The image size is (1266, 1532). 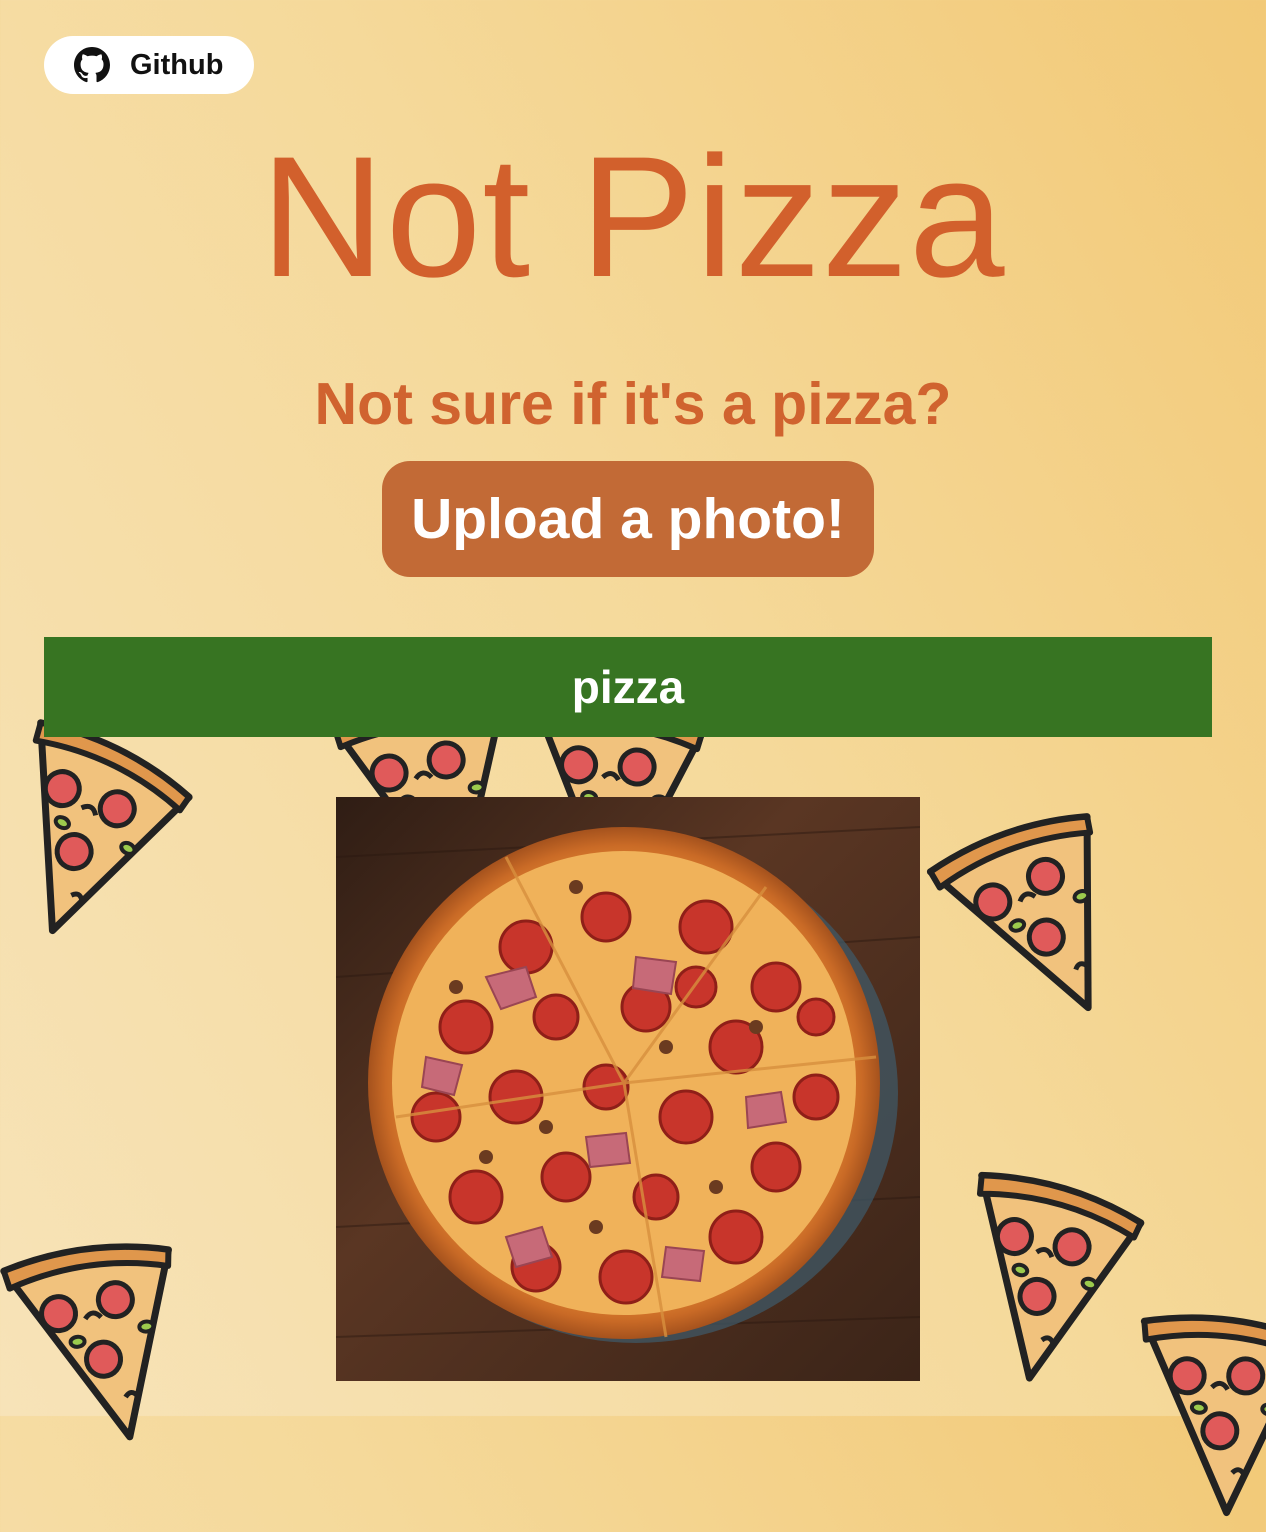 What do you see at coordinates (628, 519) in the screenshot?
I see `upload-photo-button: Upload a photo!` at bounding box center [628, 519].